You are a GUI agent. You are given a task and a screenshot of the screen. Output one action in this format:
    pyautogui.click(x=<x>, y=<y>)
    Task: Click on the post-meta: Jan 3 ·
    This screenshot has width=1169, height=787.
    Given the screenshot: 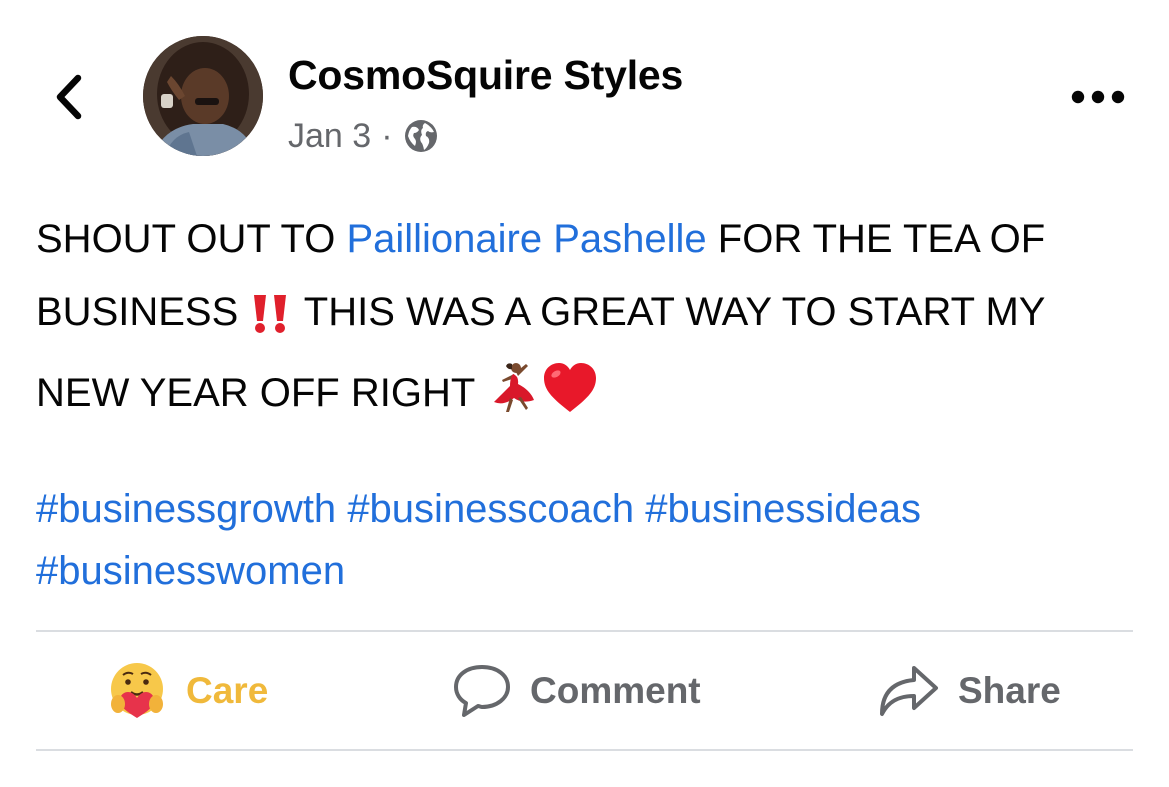 What is the action you would take?
    pyautogui.click(x=363, y=136)
    